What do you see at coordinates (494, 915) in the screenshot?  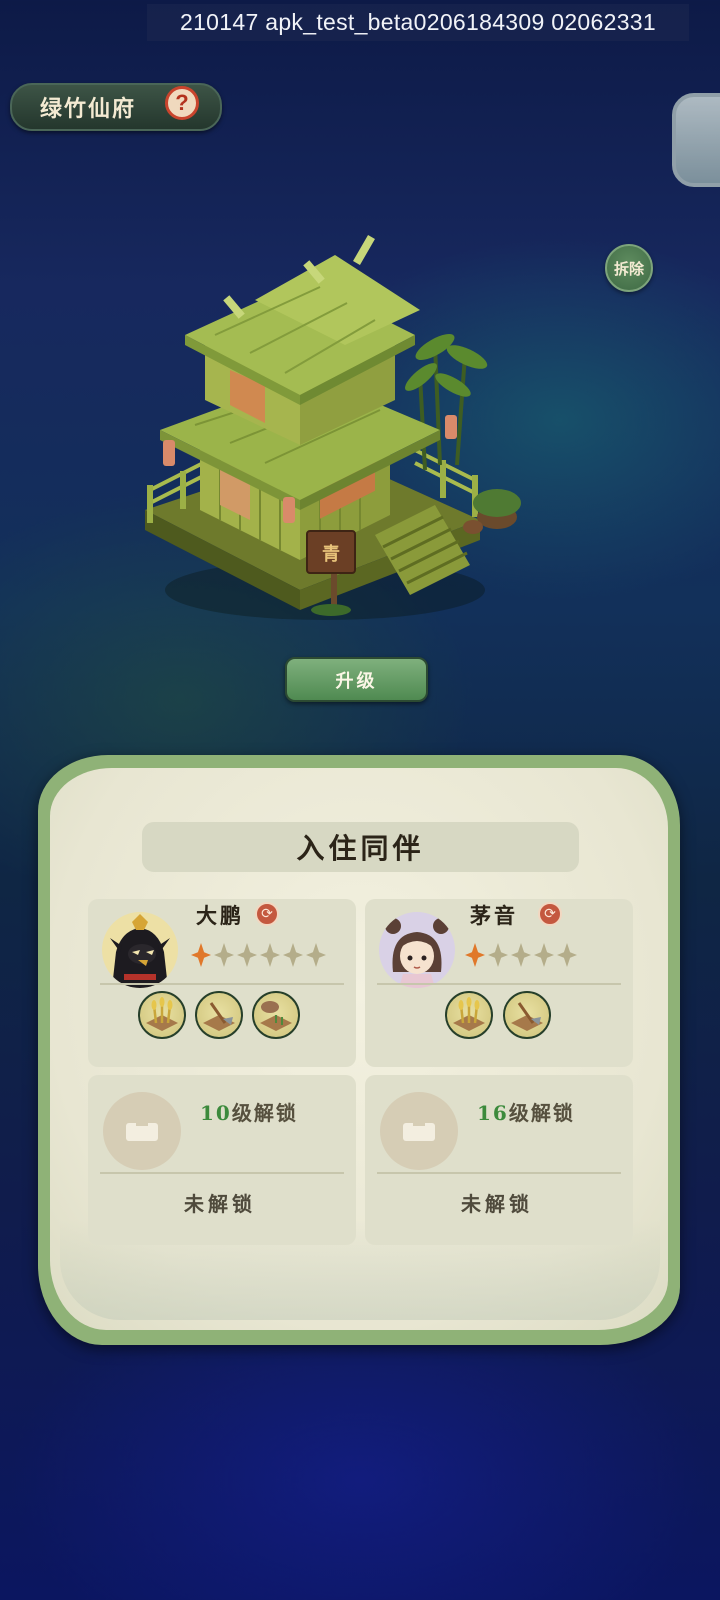 I see `companion-name: 茅音` at bounding box center [494, 915].